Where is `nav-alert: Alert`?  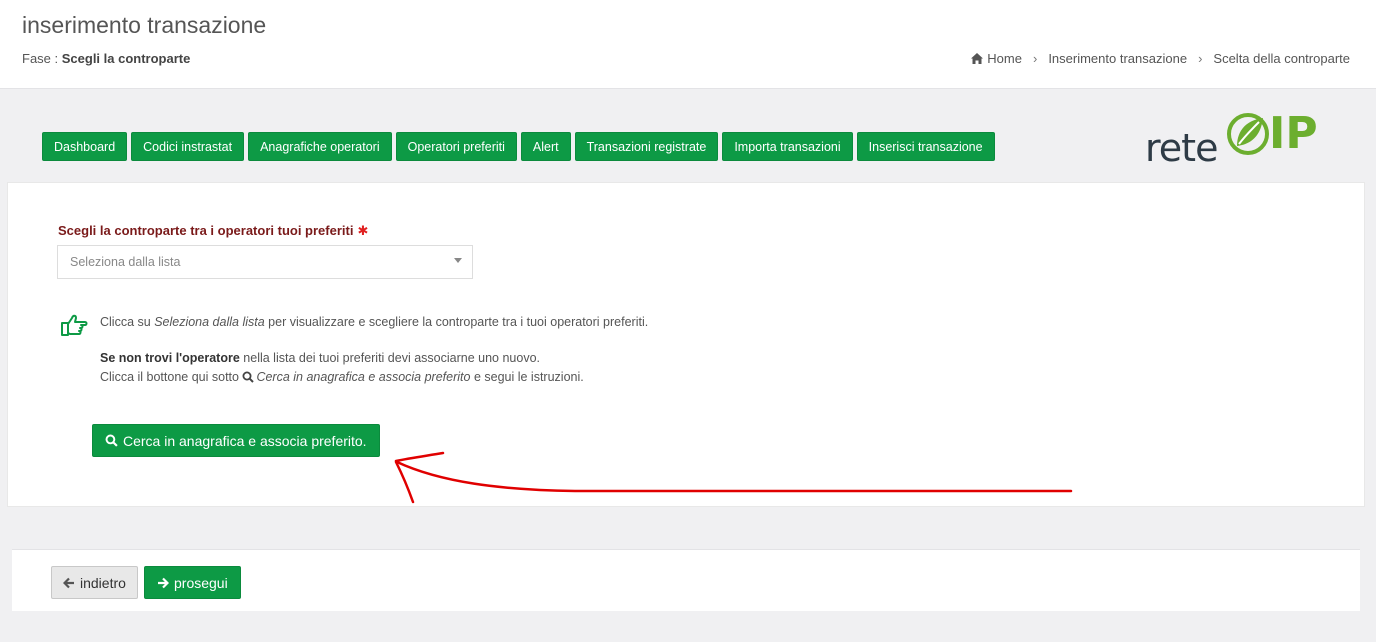
nav-alert: Alert is located at coordinates (545, 146).